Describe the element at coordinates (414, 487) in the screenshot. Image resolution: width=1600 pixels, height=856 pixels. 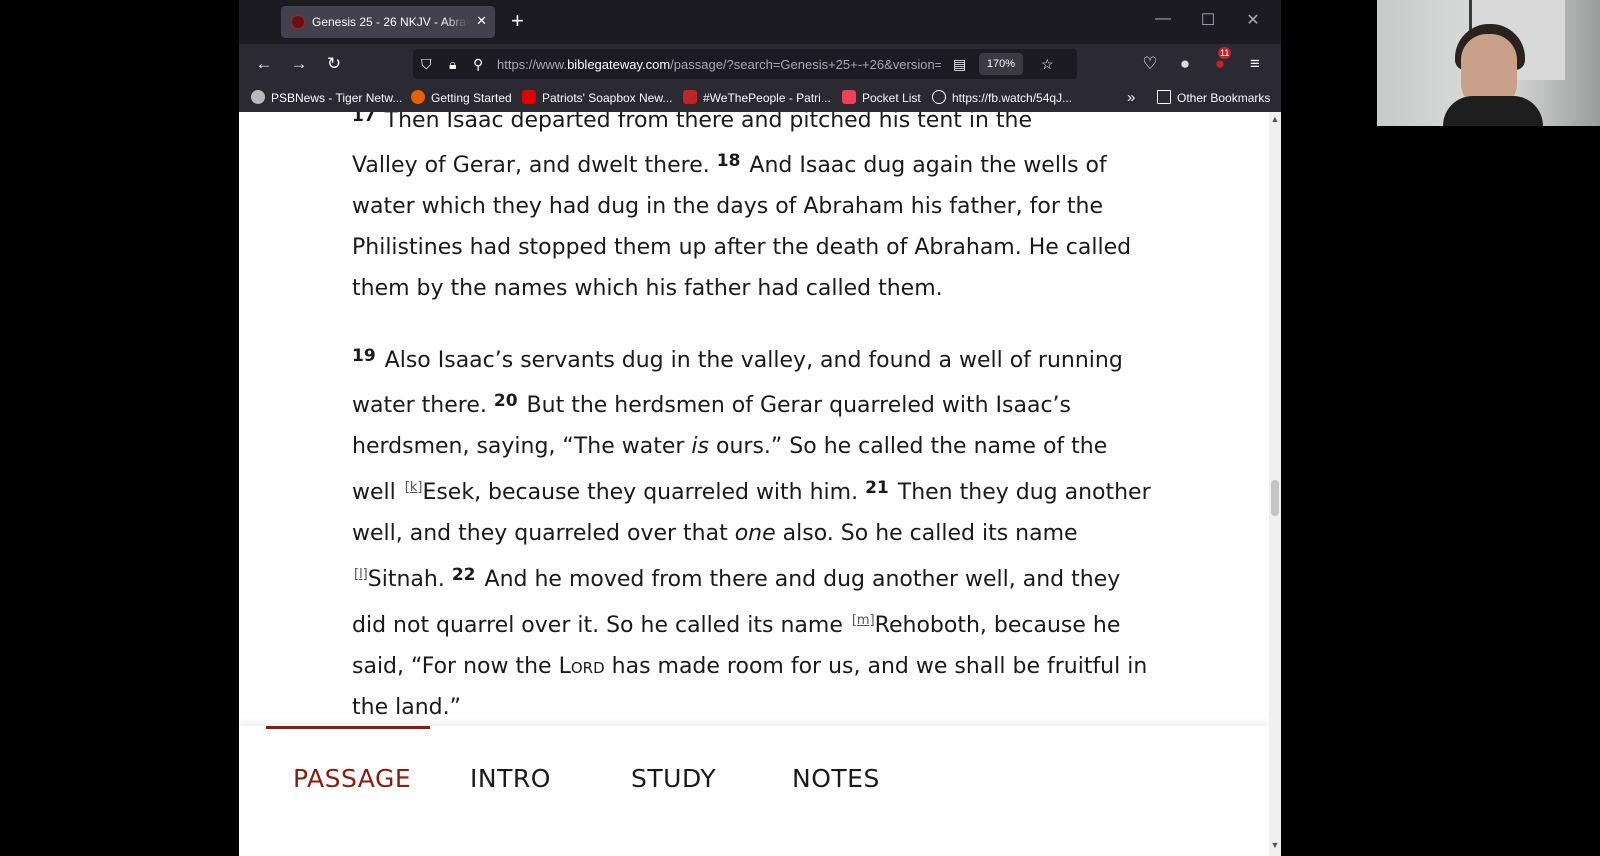
I see `footnote-link: [k]` at that location.